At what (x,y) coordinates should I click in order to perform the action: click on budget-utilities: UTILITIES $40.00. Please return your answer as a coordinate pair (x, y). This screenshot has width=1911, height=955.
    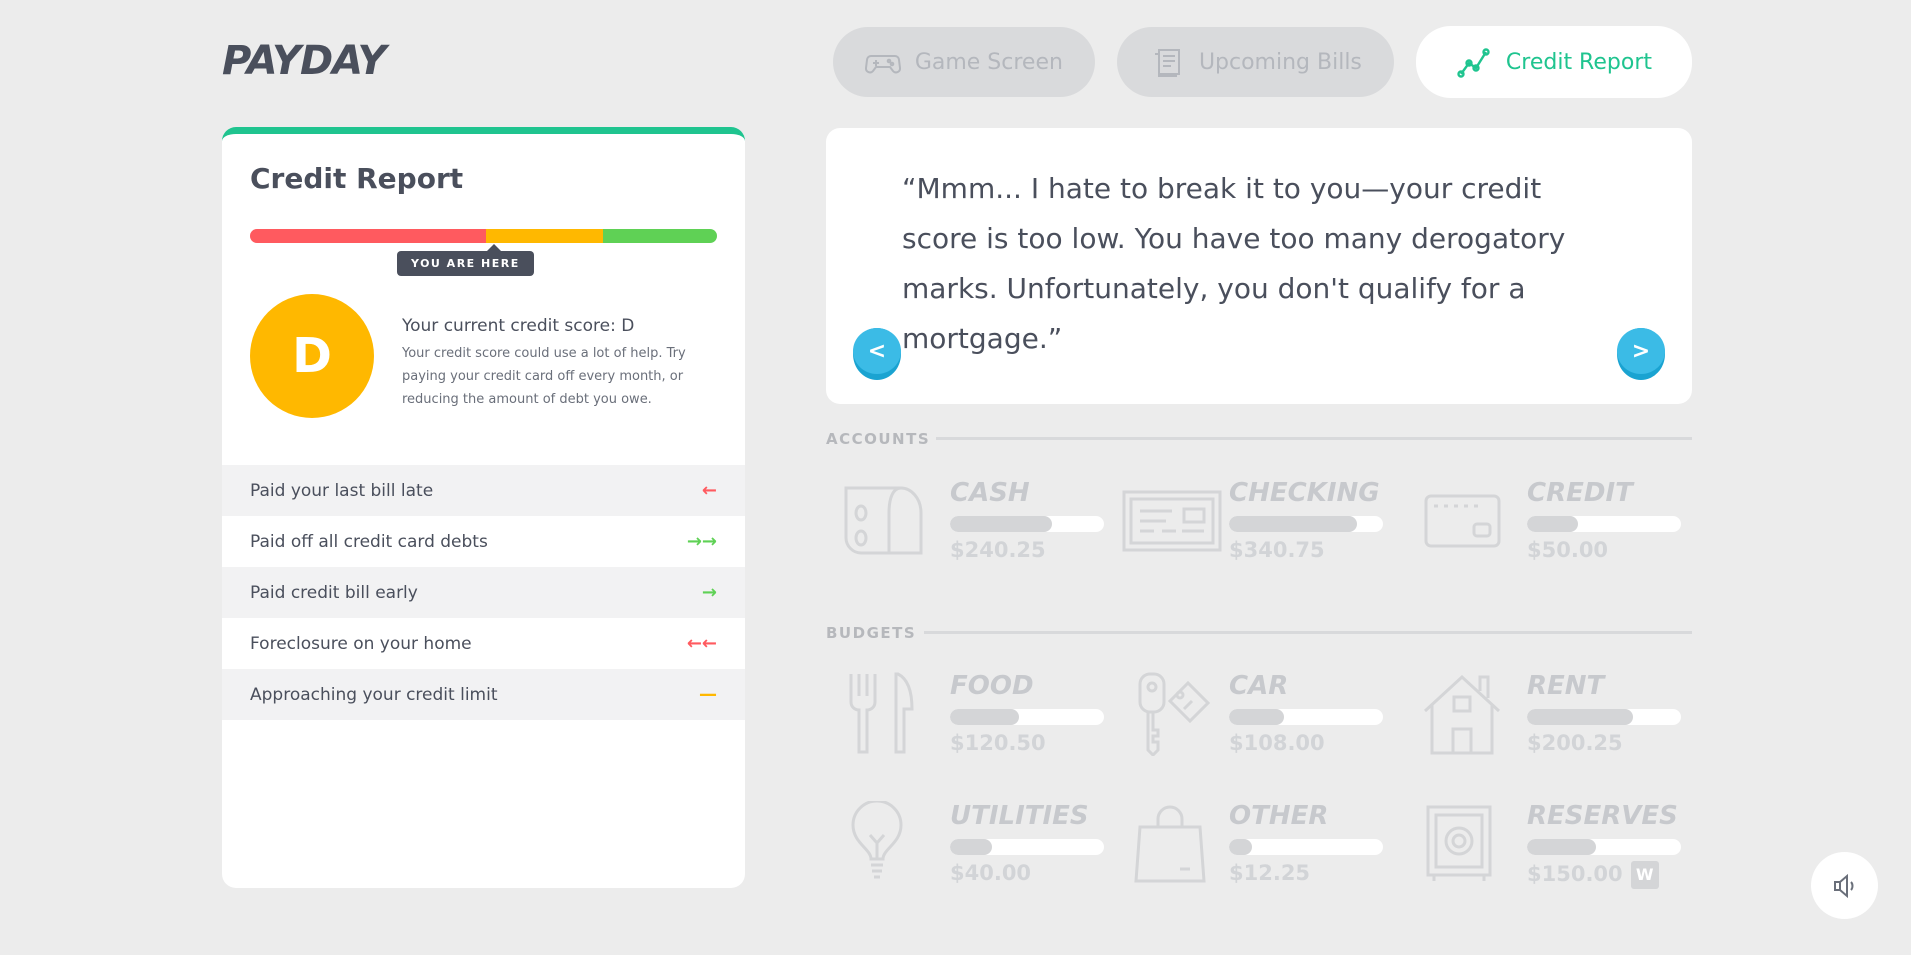
    Looking at the image, I should click on (983, 846).